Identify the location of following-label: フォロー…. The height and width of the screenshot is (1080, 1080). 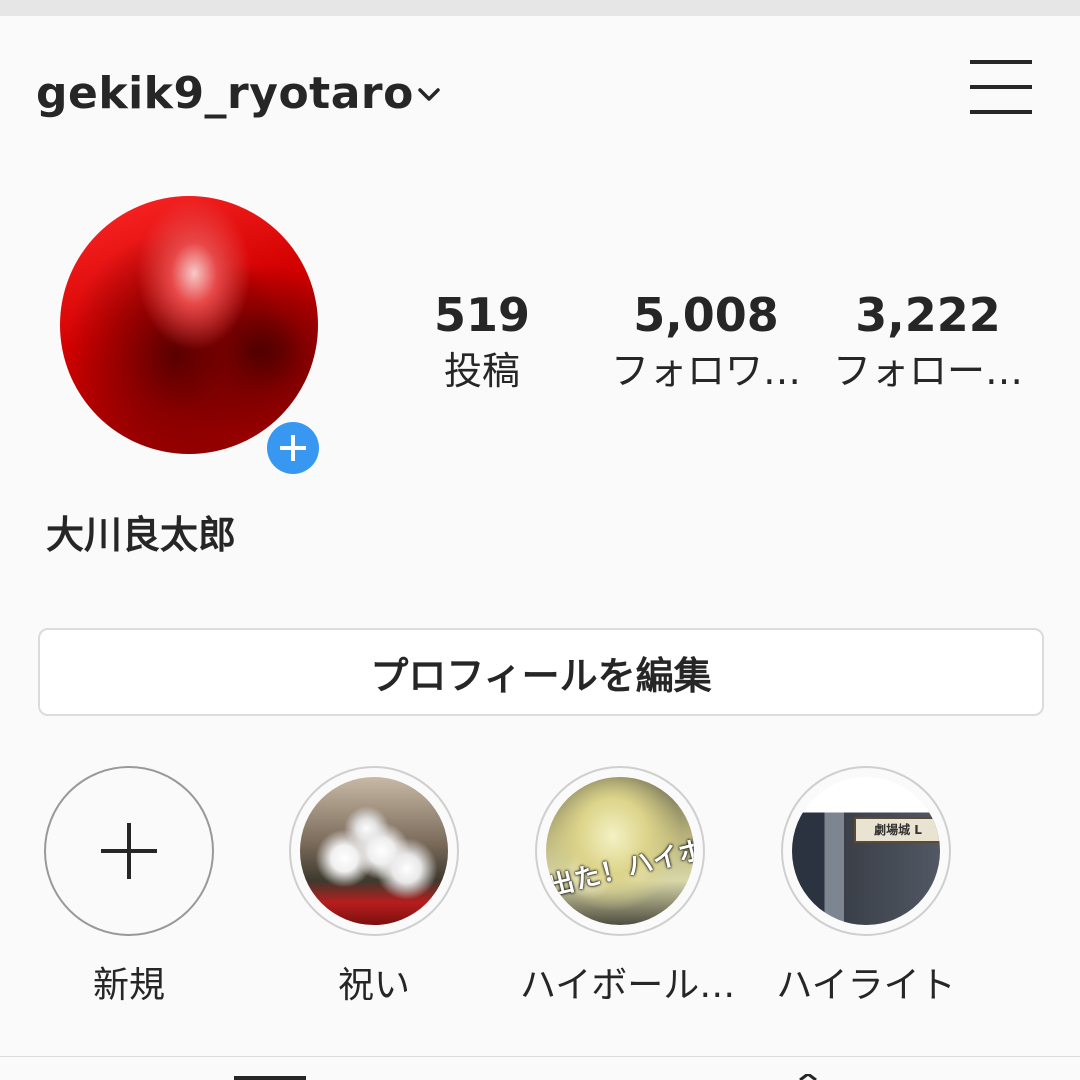
(927, 371).